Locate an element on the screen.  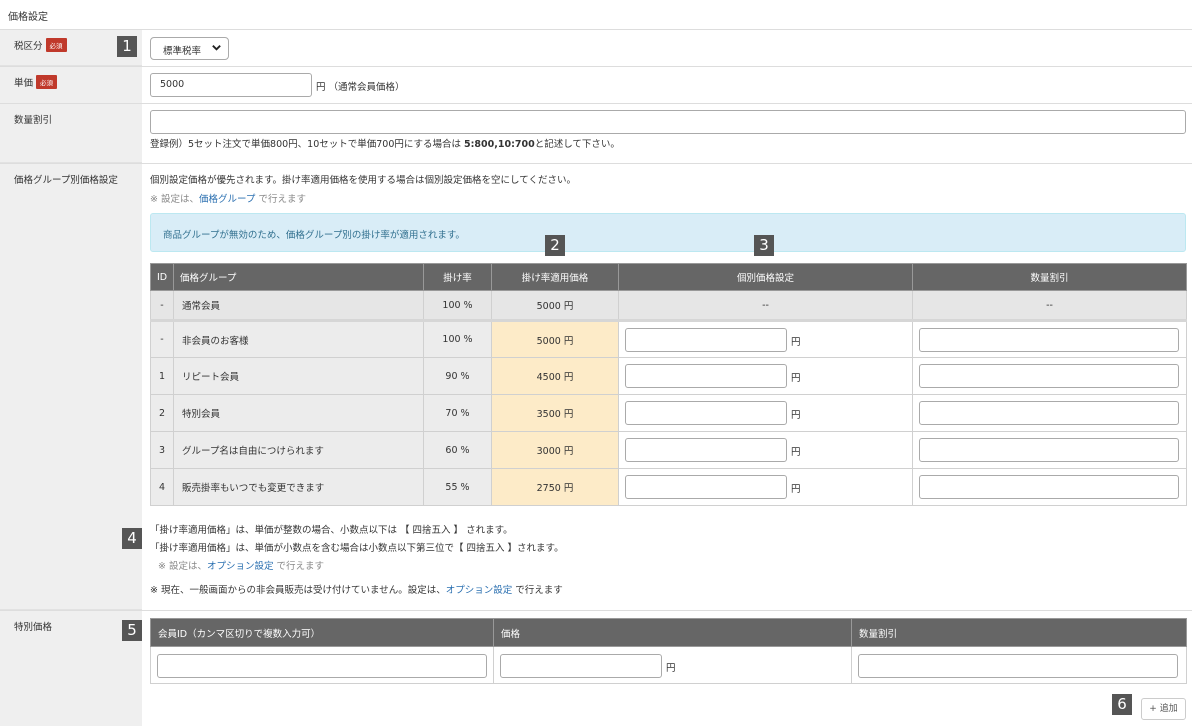
callout-badge-4: 4 is located at coordinates (132, 538).